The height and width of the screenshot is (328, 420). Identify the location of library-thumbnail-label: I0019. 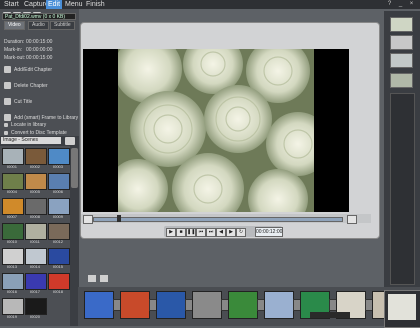
(11, 316).